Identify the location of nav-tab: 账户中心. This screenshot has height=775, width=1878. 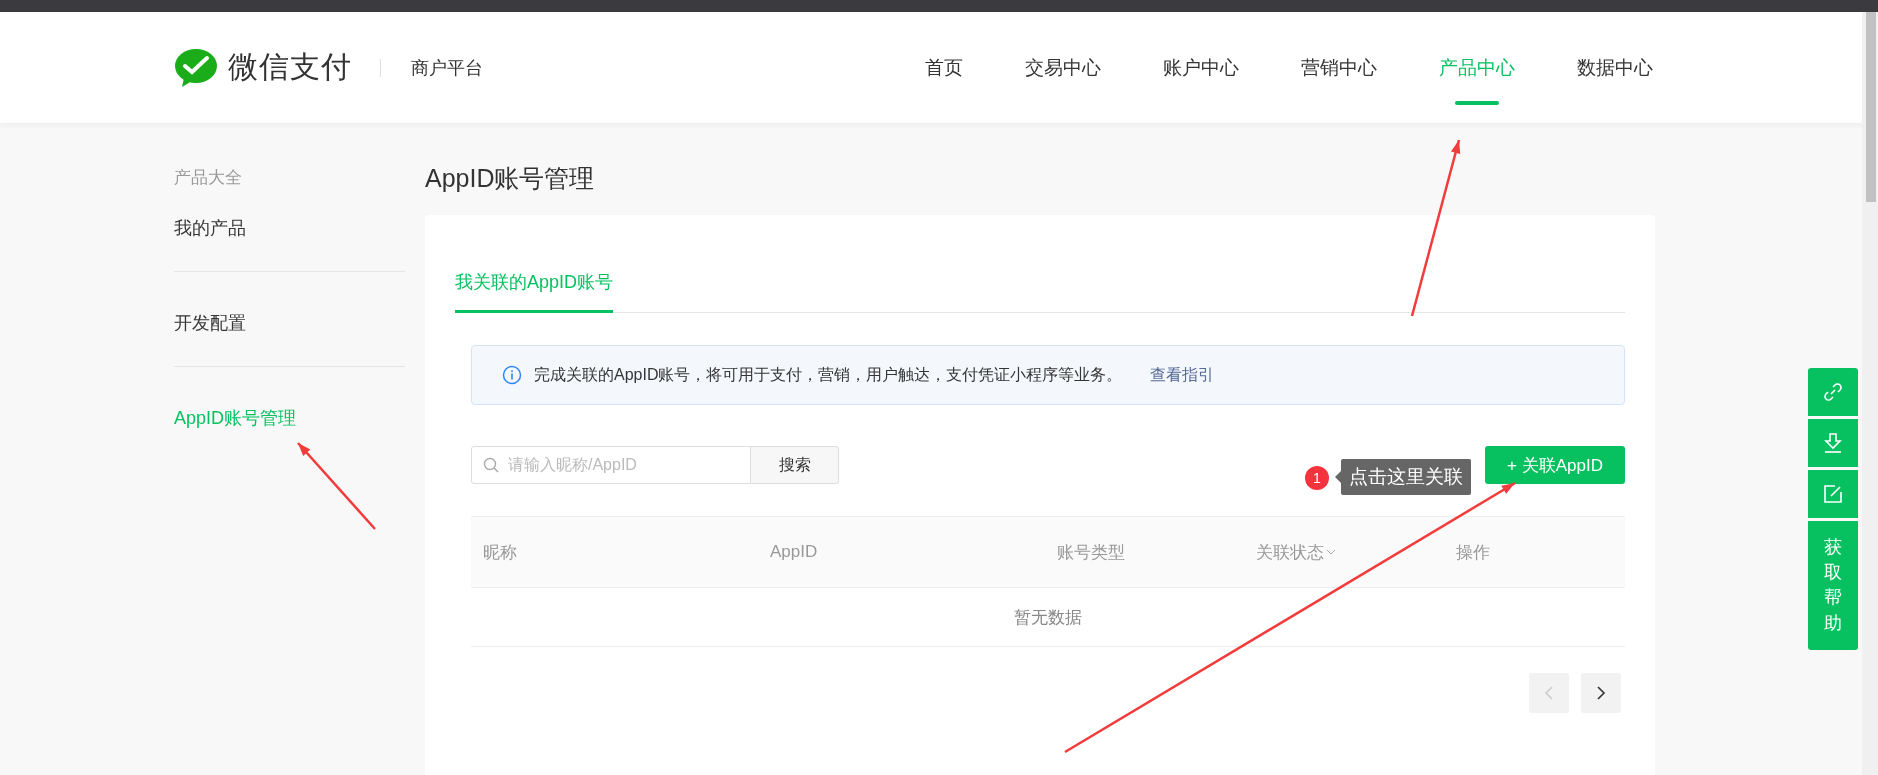
(1201, 67).